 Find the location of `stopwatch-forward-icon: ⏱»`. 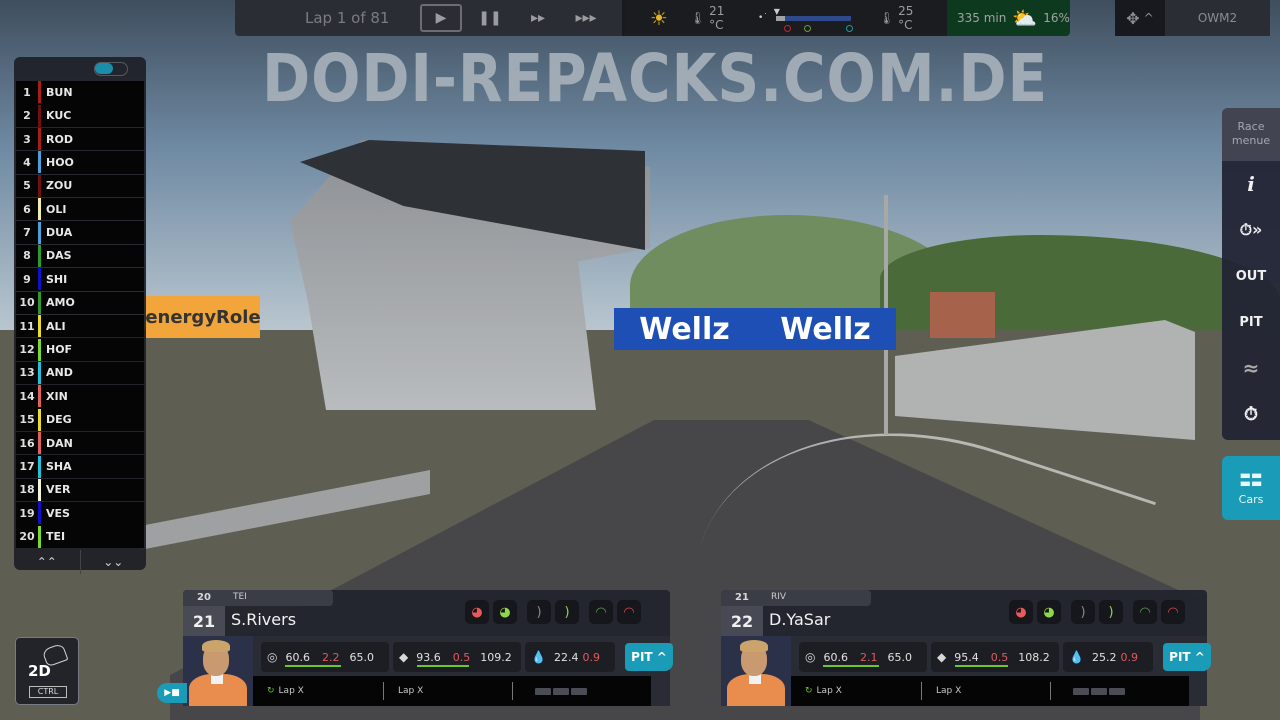

stopwatch-forward-icon: ⏱» is located at coordinates (1251, 229).